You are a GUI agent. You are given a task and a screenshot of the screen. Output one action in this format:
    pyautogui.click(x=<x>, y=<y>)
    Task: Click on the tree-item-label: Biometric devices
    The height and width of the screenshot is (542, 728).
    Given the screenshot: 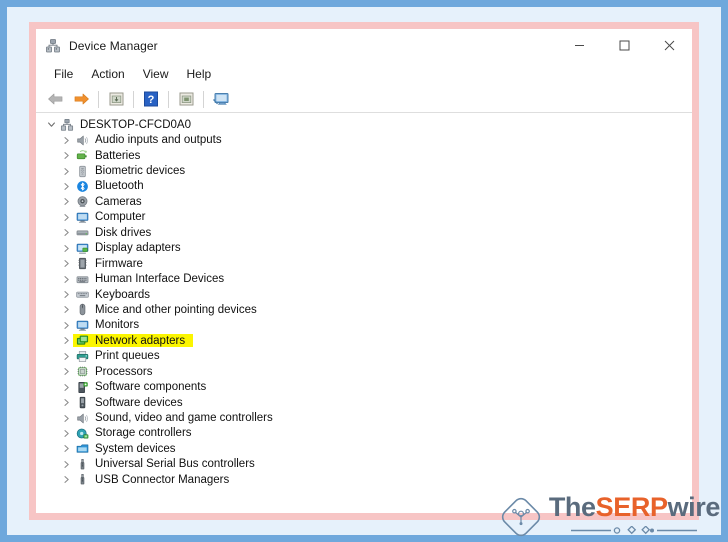 What is the action you would take?
    pyautogui.click(x=140, y=171)
    